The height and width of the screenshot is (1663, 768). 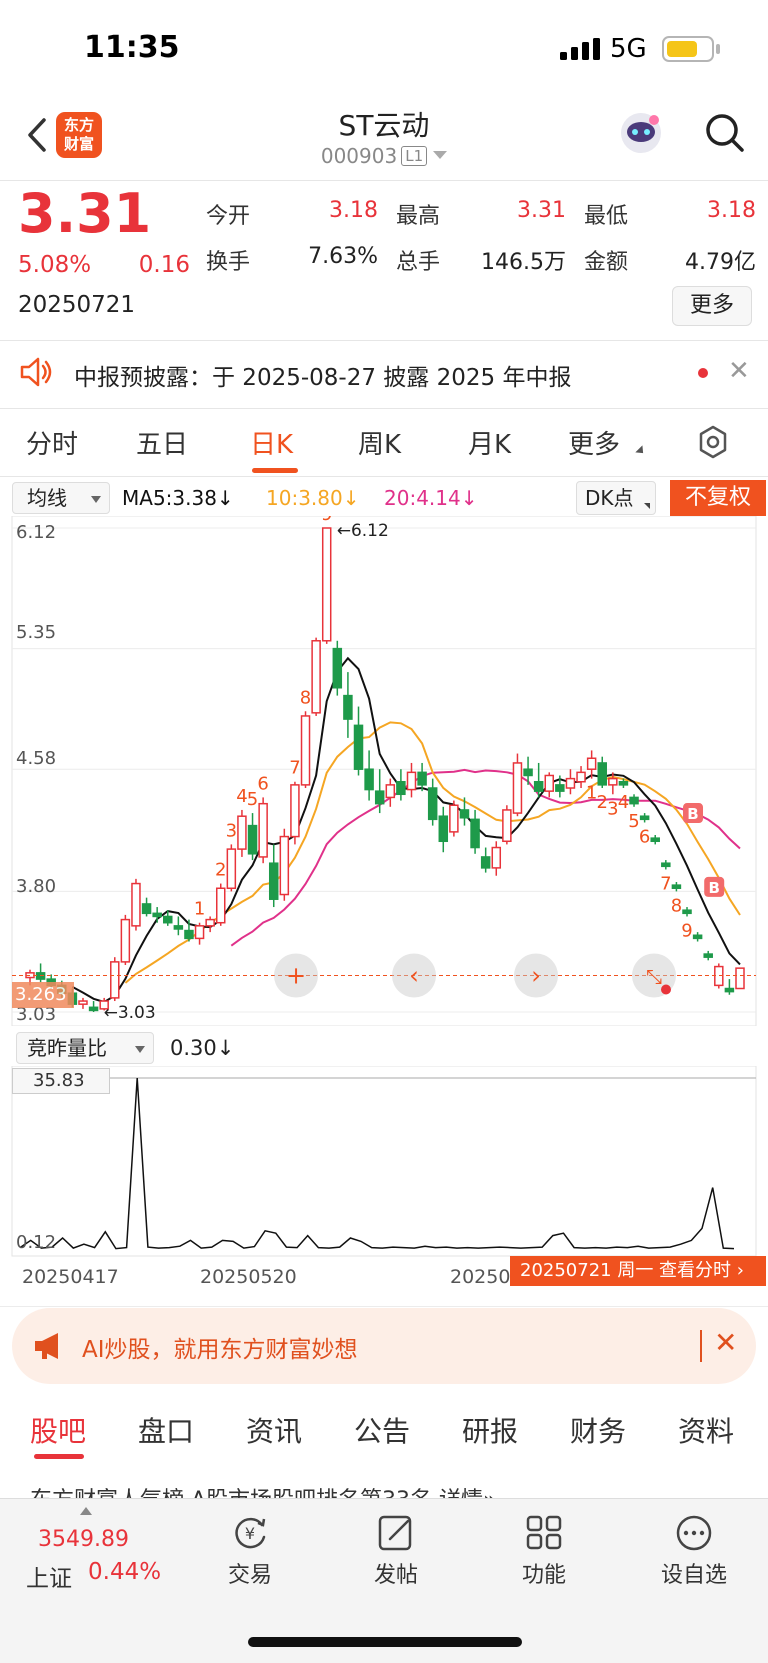 What do you see at coordinates (274, 1430) in the screenshot?
I see `tab-news: 资讯` at bounding box center [274, 1430].